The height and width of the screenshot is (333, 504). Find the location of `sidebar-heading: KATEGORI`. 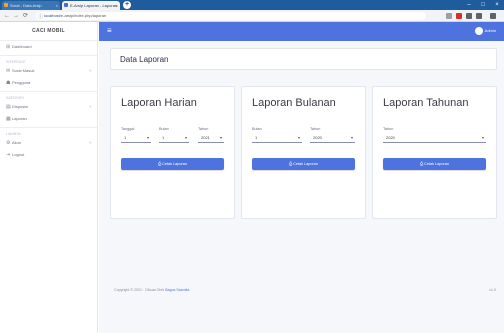

sidebar-heading: KATEGORI is located at coordinates (48, 96).